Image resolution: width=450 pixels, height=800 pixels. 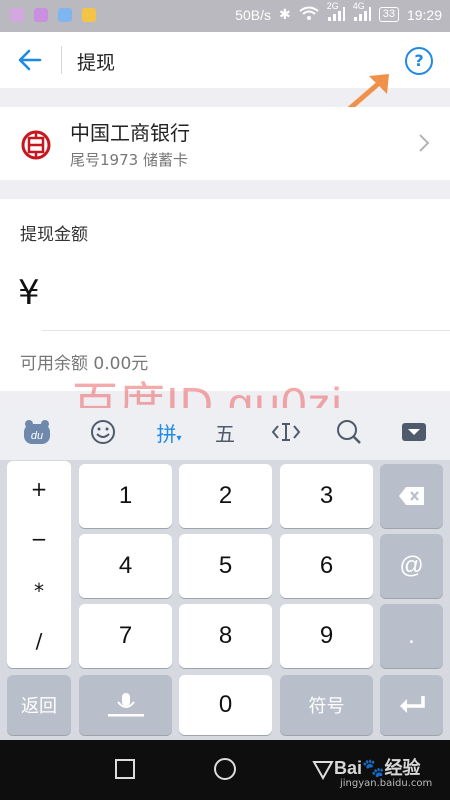 What do you see at coordinates (36, 145) in the screenshot?
I see `icbc-logo-icon` at bounding box center [36, 145].